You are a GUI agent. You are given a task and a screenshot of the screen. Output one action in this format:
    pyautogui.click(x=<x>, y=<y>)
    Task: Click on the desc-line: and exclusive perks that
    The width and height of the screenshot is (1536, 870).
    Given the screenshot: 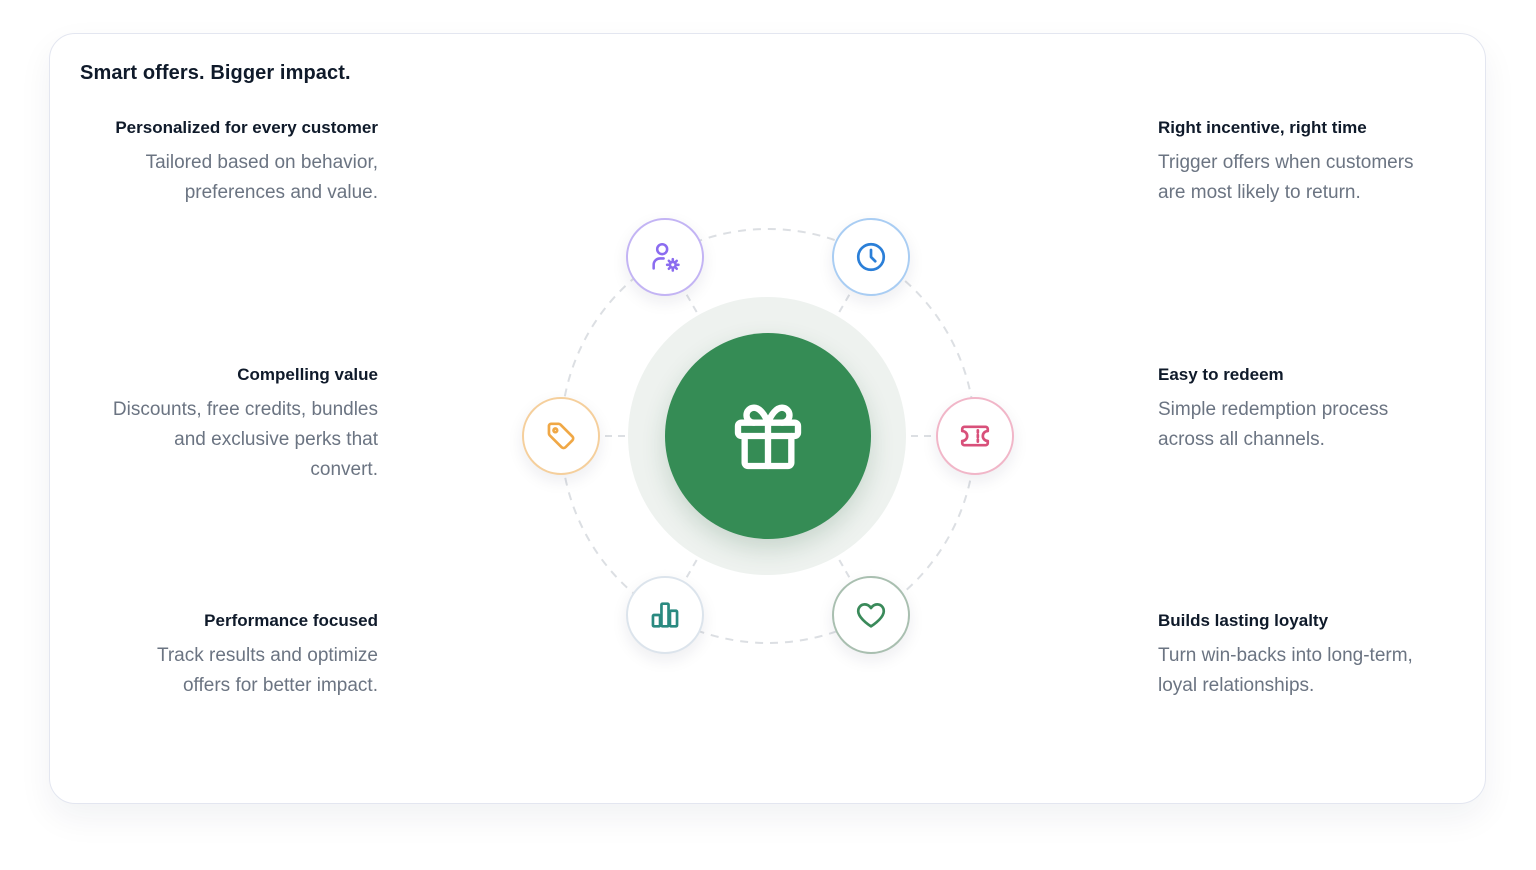 What is the action you would take?
    pyautogui.click(x=276, y=439)
    